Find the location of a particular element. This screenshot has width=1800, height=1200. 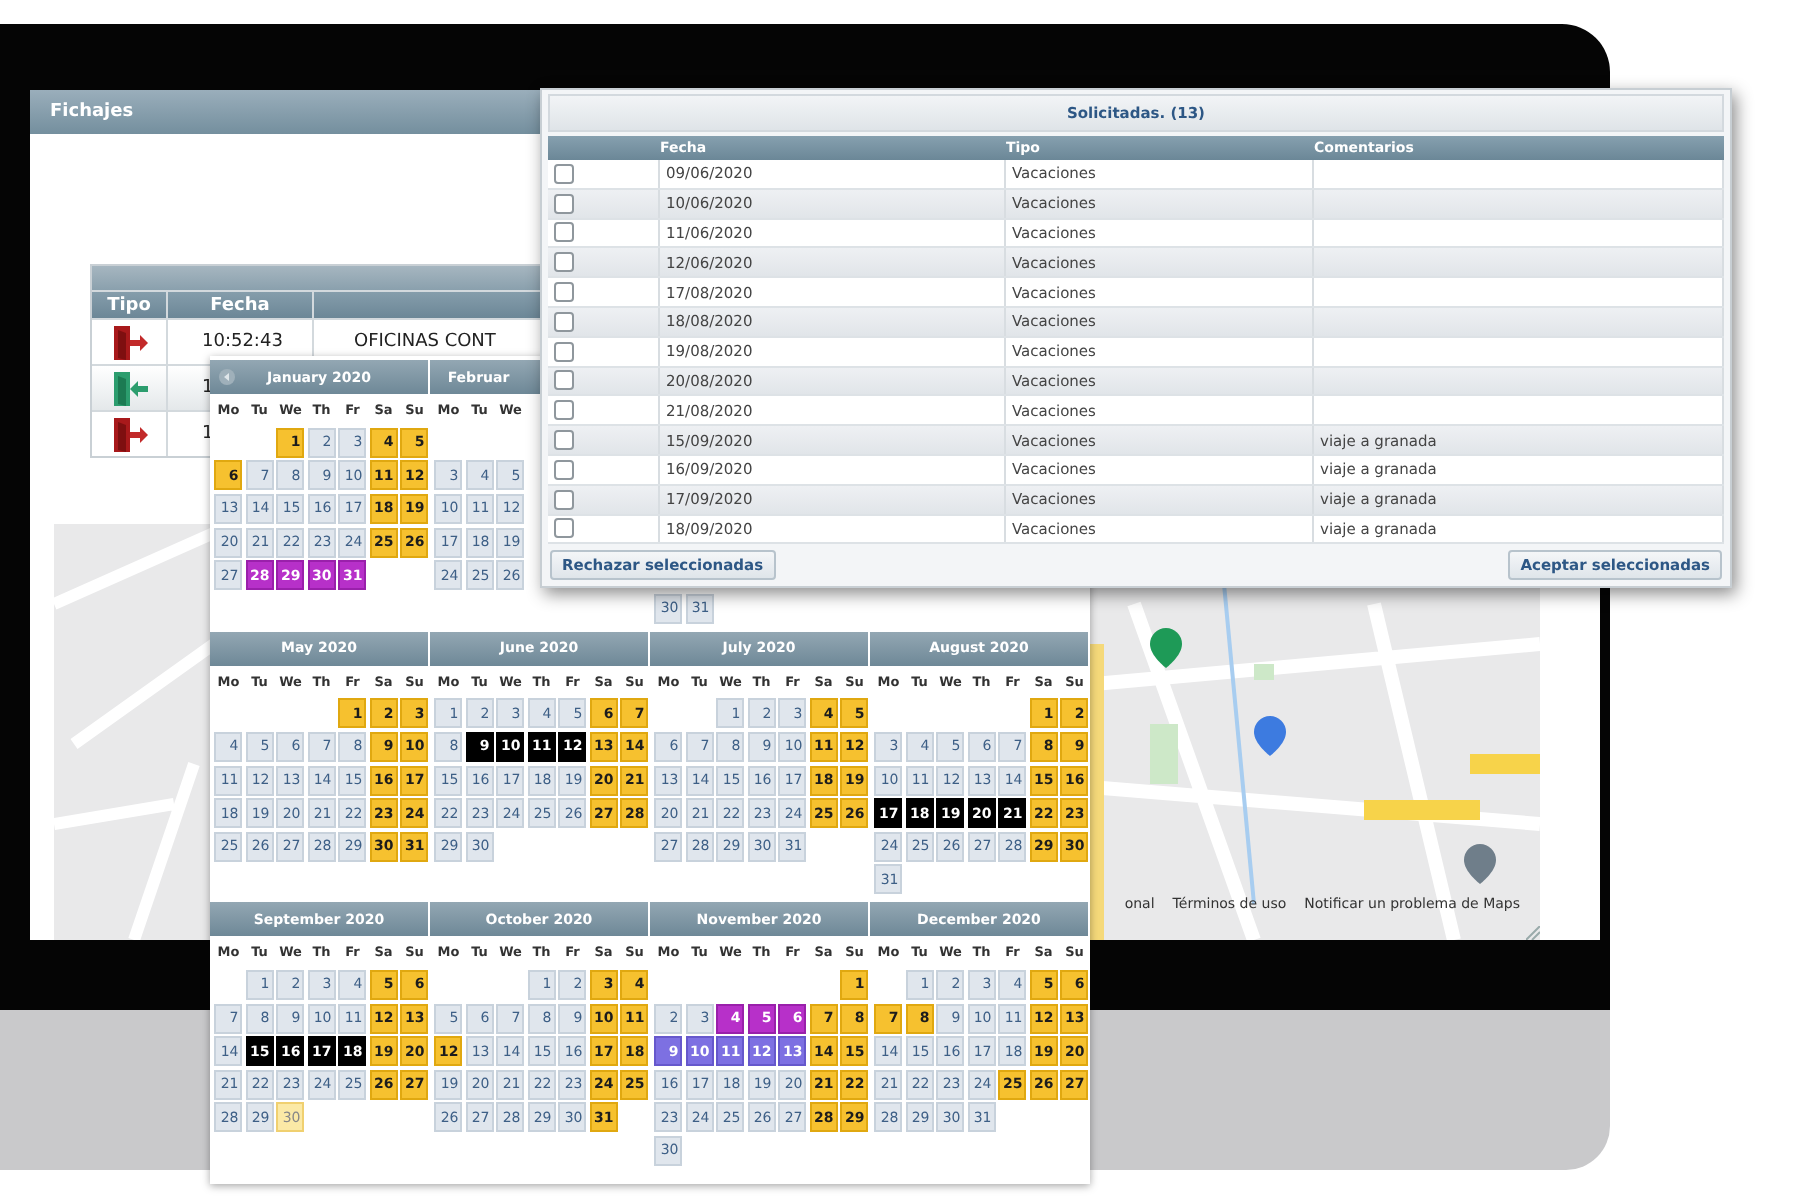

door-entry-icon is located at coordinates (129, 388).